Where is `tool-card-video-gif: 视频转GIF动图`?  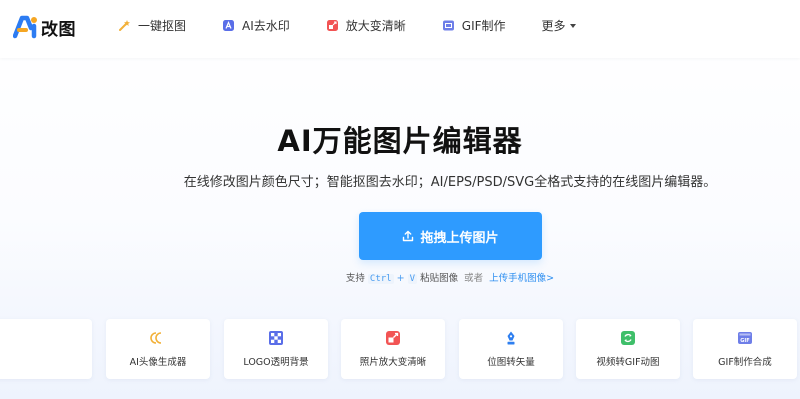
tool-card-video-gif: 视频转GIF动图 is located at coordinates (628, 349).